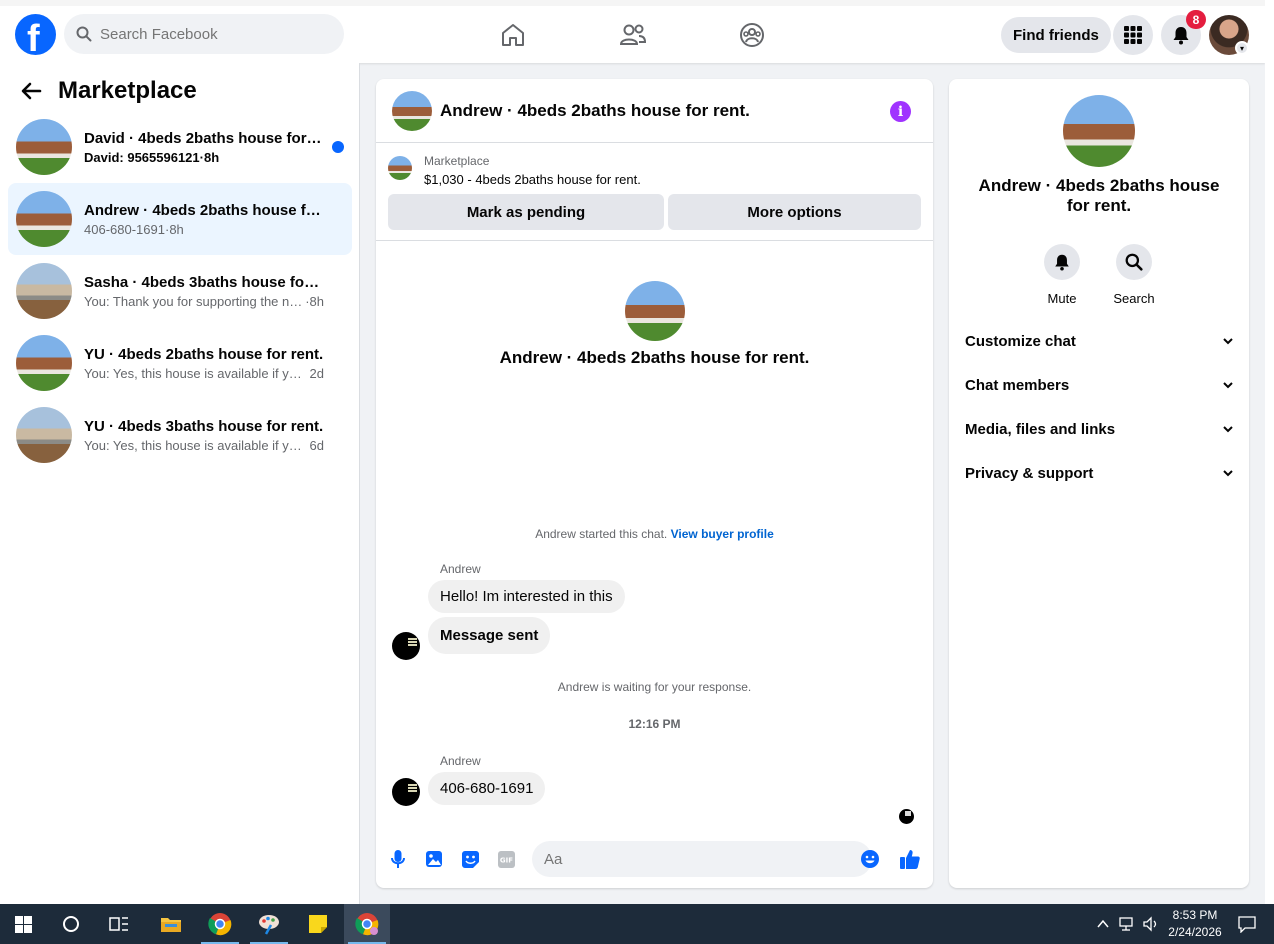 The image size is (1274, 944). I want to click on menu-grid-button, so click(1133, 35).